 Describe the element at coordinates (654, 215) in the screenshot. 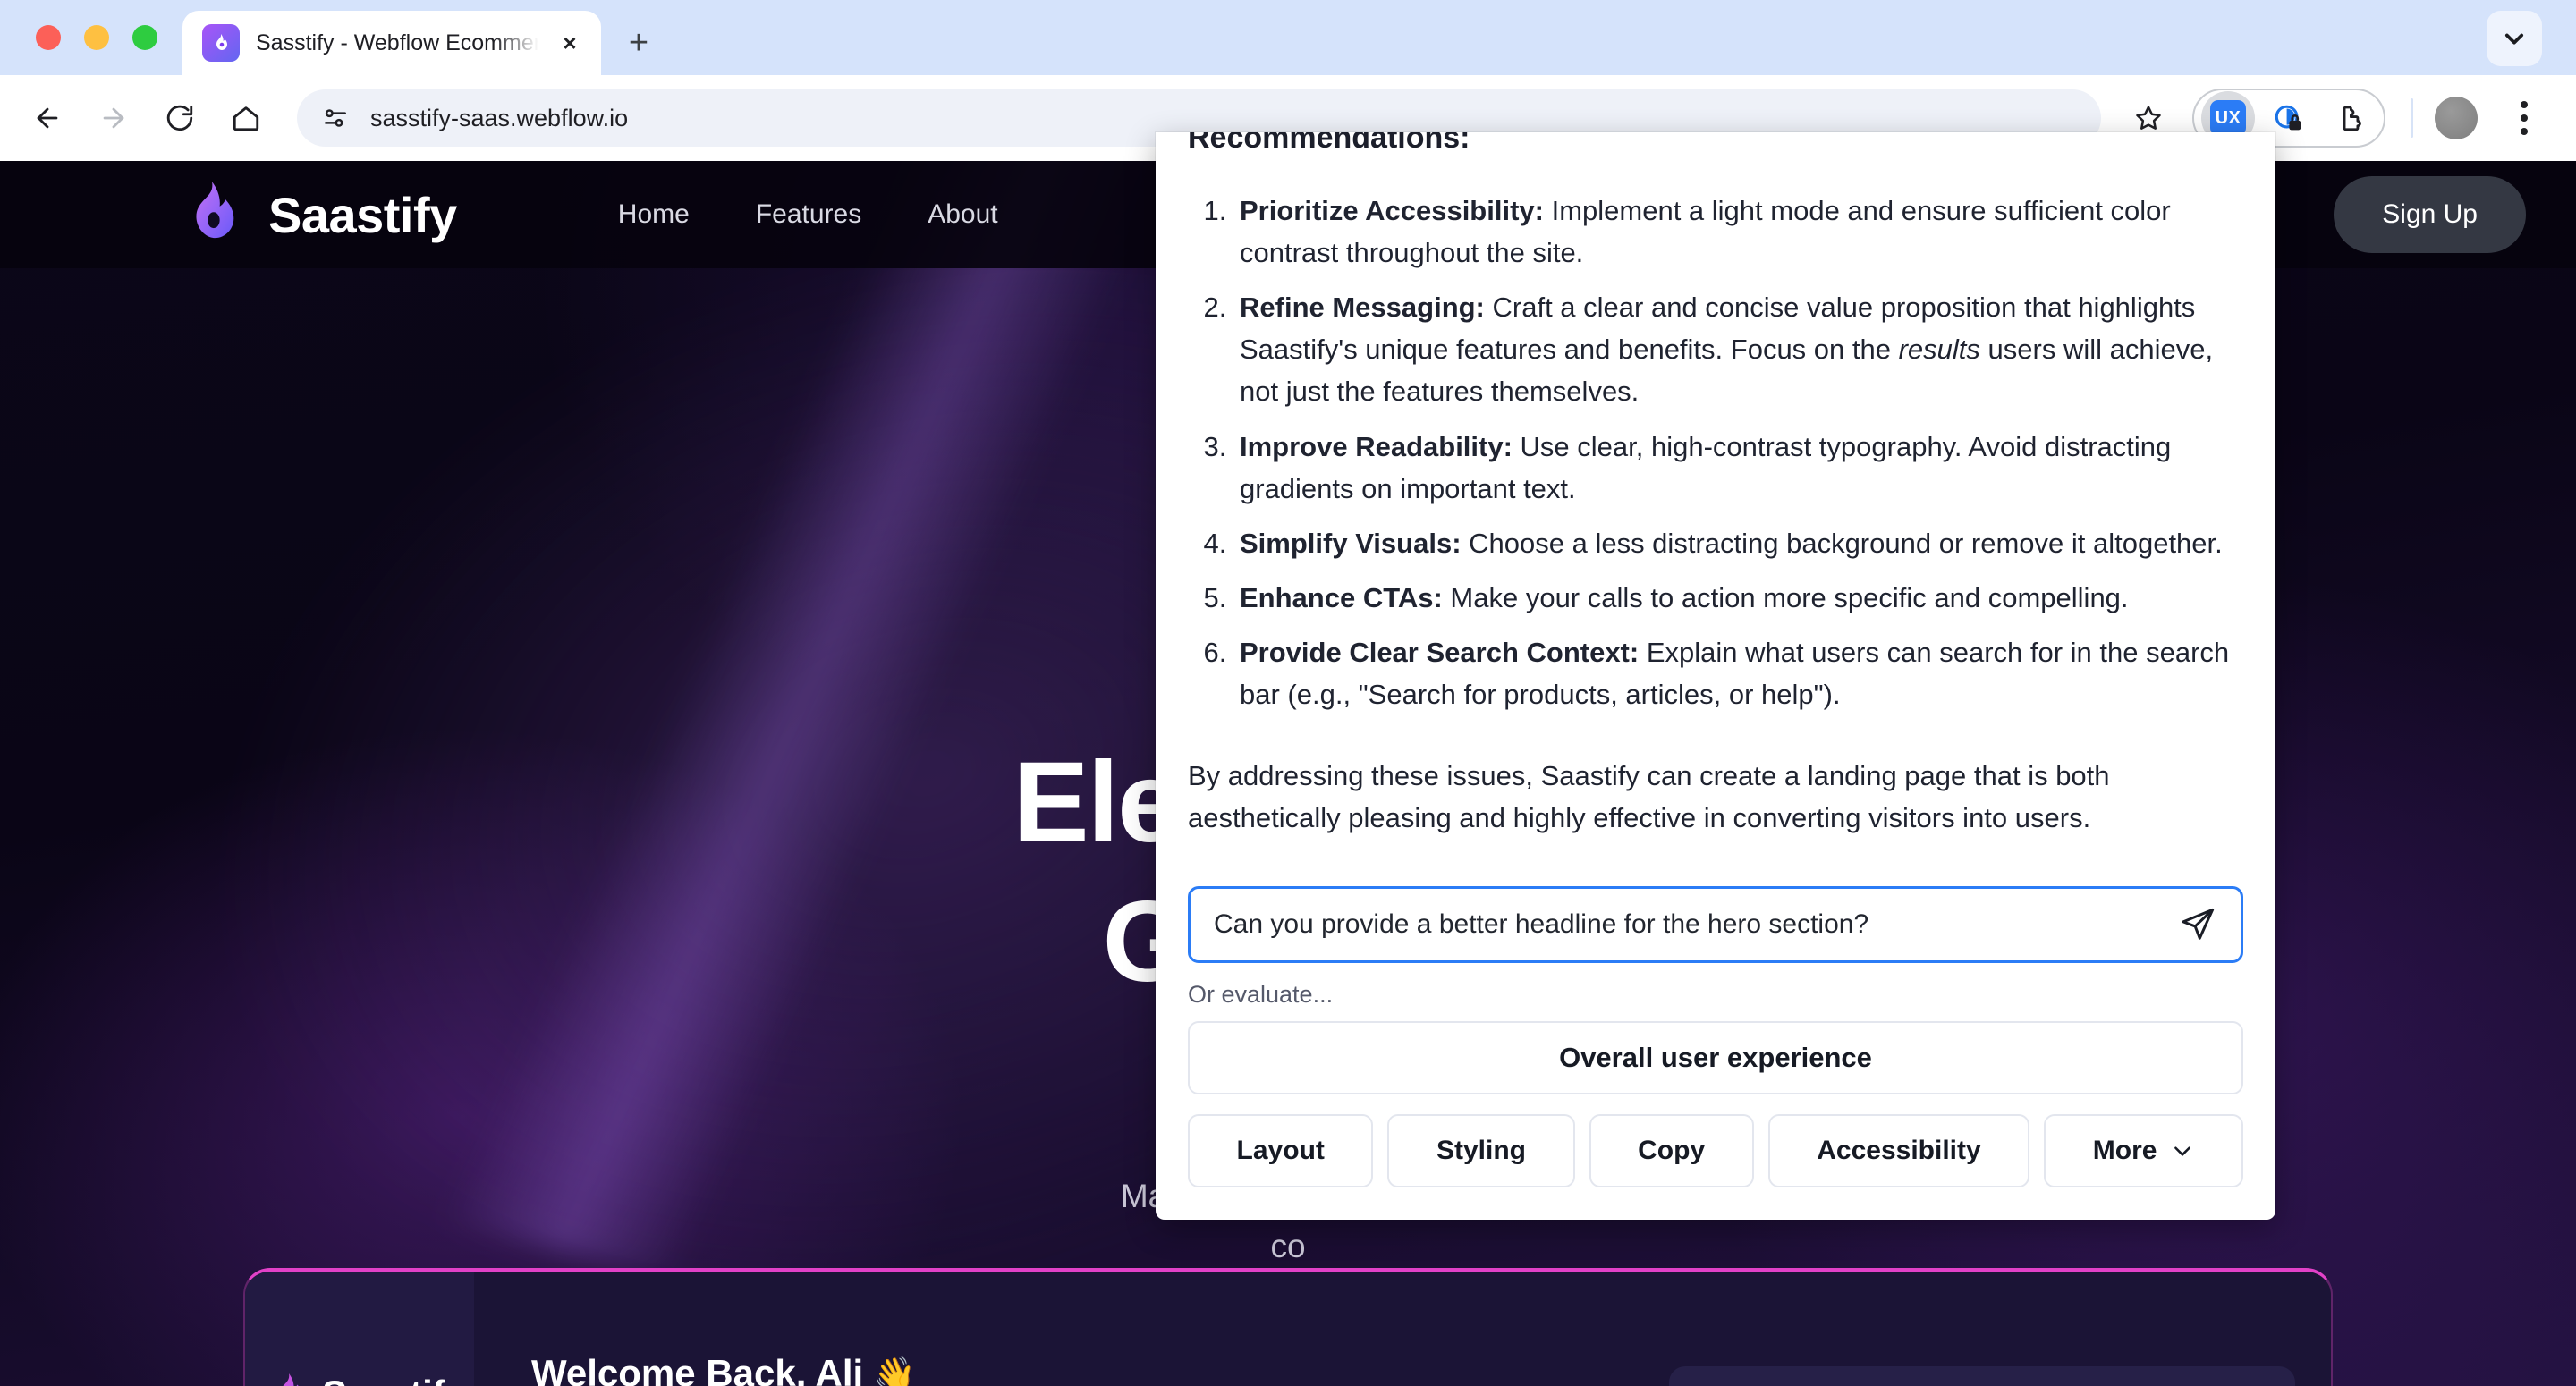

I see `nav-link-home: Home` at that location.